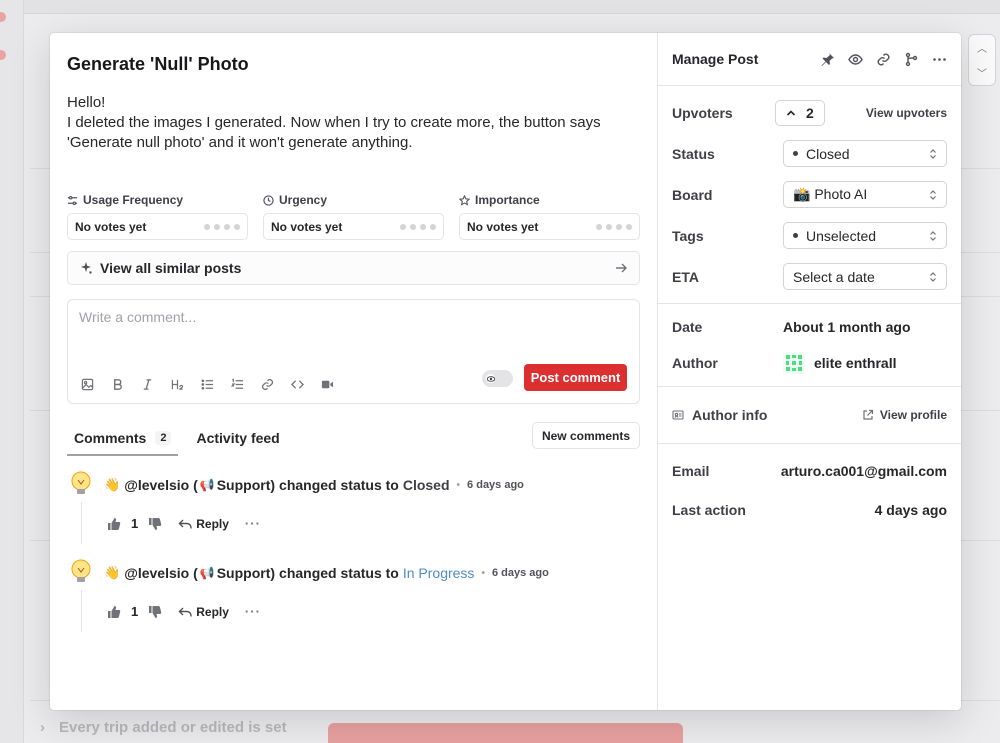 The width and height of the screenshot is (1000, 743). I want to click on metric-label: Usage Frequency, so click(133, 200).